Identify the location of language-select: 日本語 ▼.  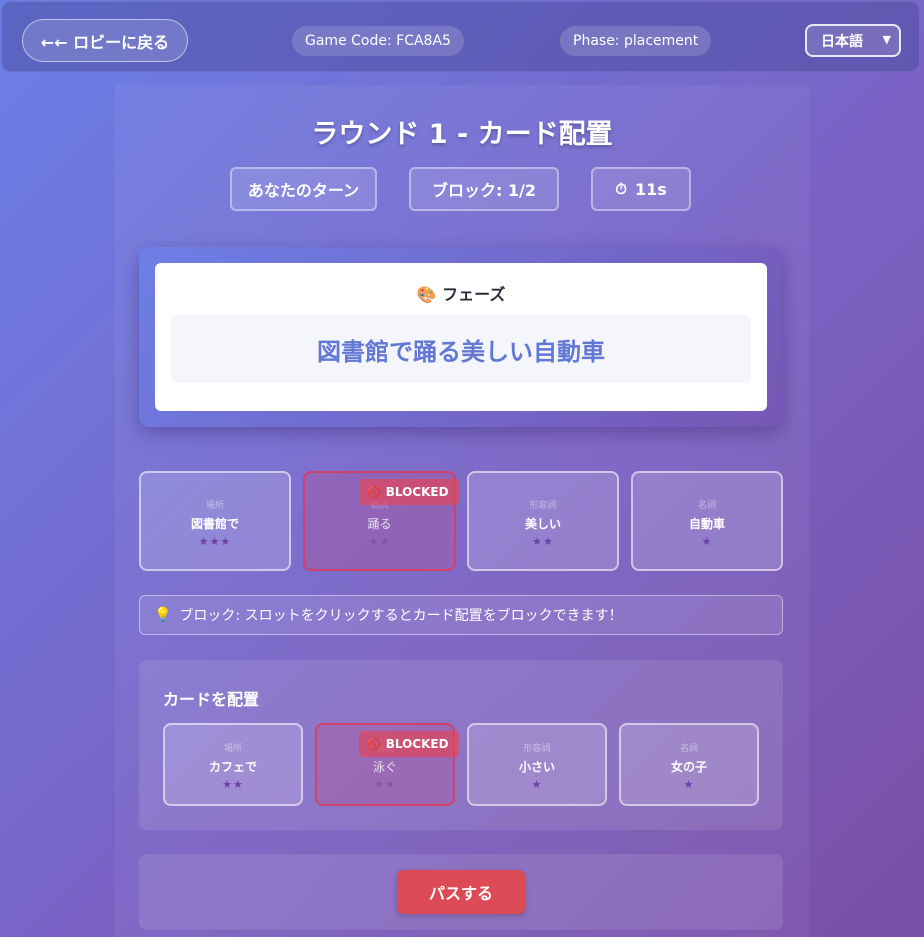
(853, 40).